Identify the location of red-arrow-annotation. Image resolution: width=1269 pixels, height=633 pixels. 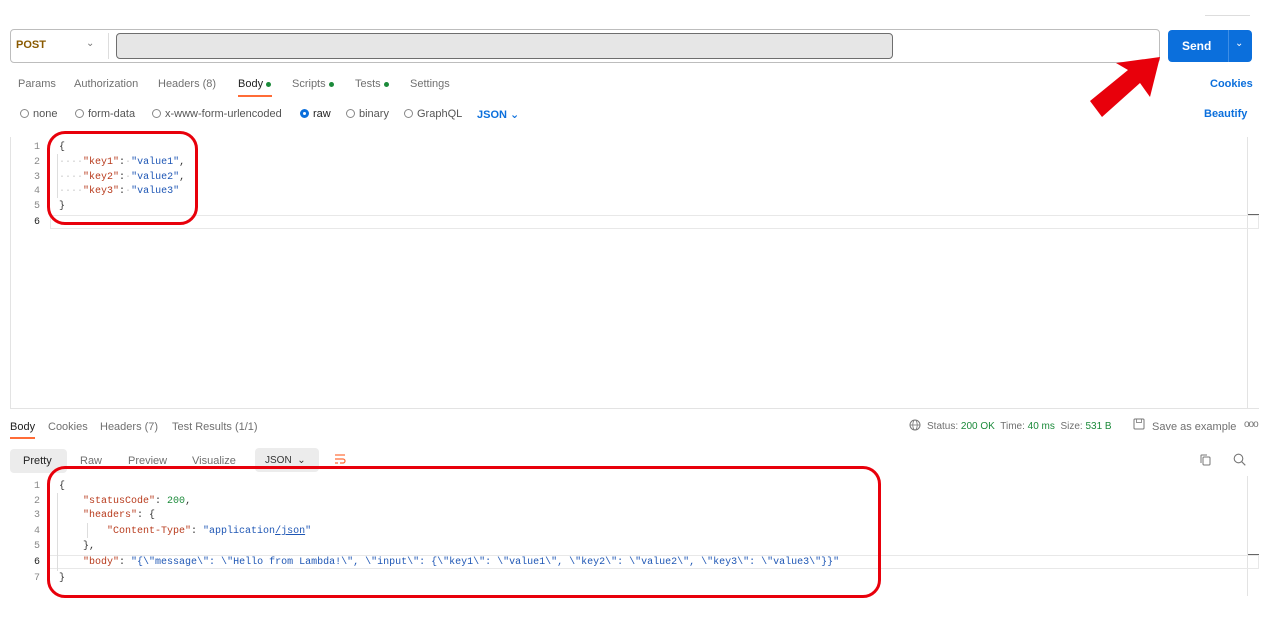
(1125, 87).